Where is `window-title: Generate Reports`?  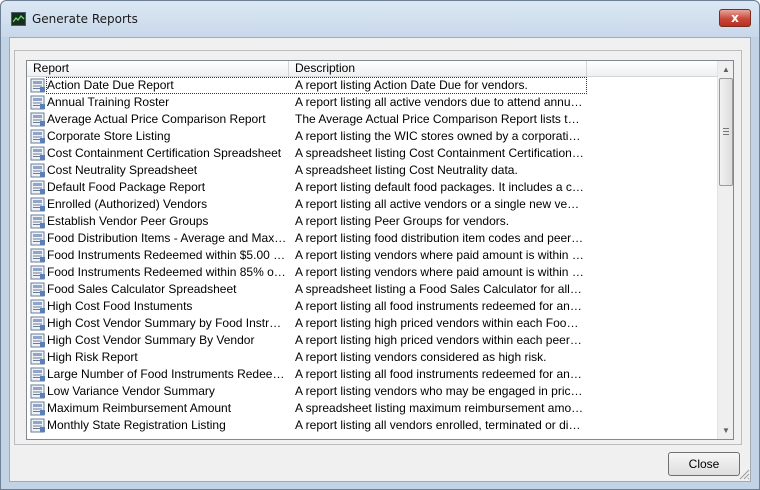 window-title: Generate Reports is located at coordinates (85, 19).